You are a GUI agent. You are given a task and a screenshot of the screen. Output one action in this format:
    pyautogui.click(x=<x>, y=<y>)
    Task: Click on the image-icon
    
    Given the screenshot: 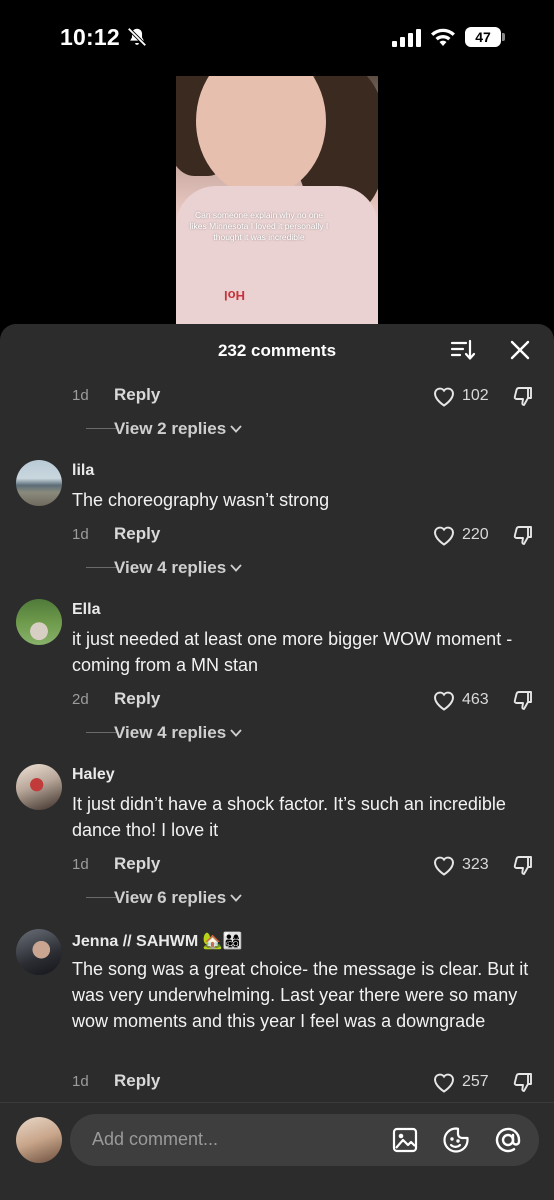 What is the action you would take?
    pyautogui.click(x=405, y=1140)
    